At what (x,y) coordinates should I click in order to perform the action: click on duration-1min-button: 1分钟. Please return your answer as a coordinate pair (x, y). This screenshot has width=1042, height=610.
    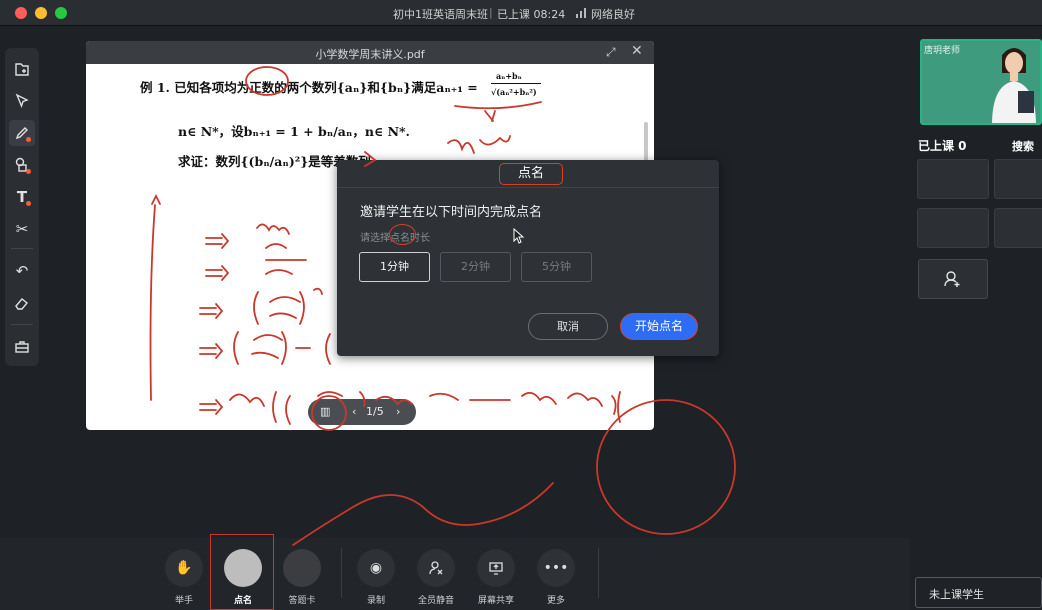
    Looking at the image, I should click on (394, 267).